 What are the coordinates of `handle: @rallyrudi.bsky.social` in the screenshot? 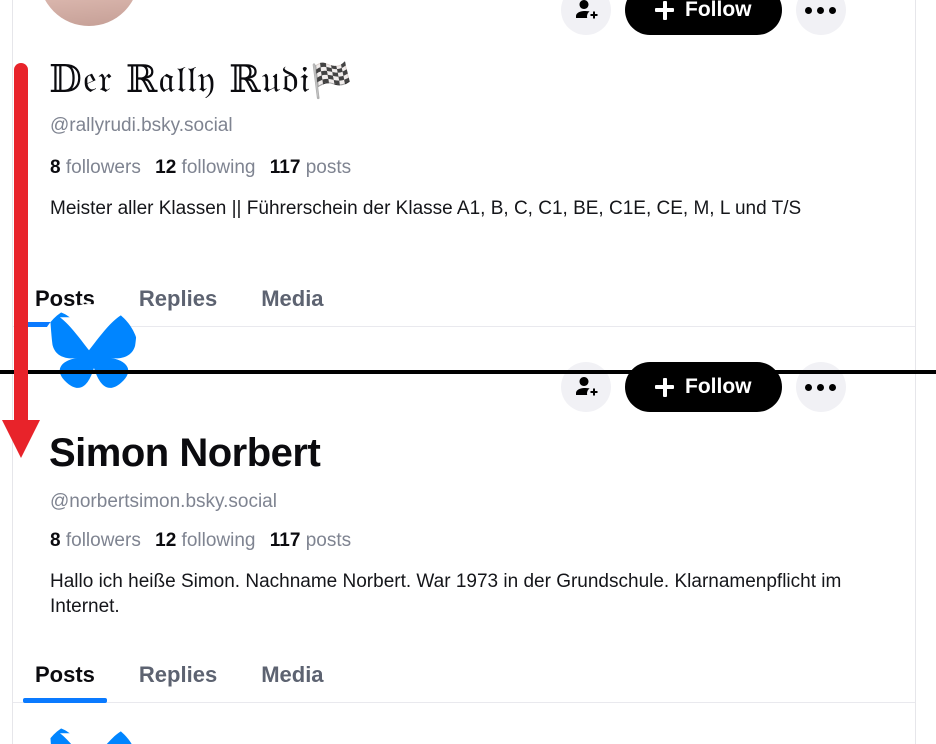 It's located at (141, 125).